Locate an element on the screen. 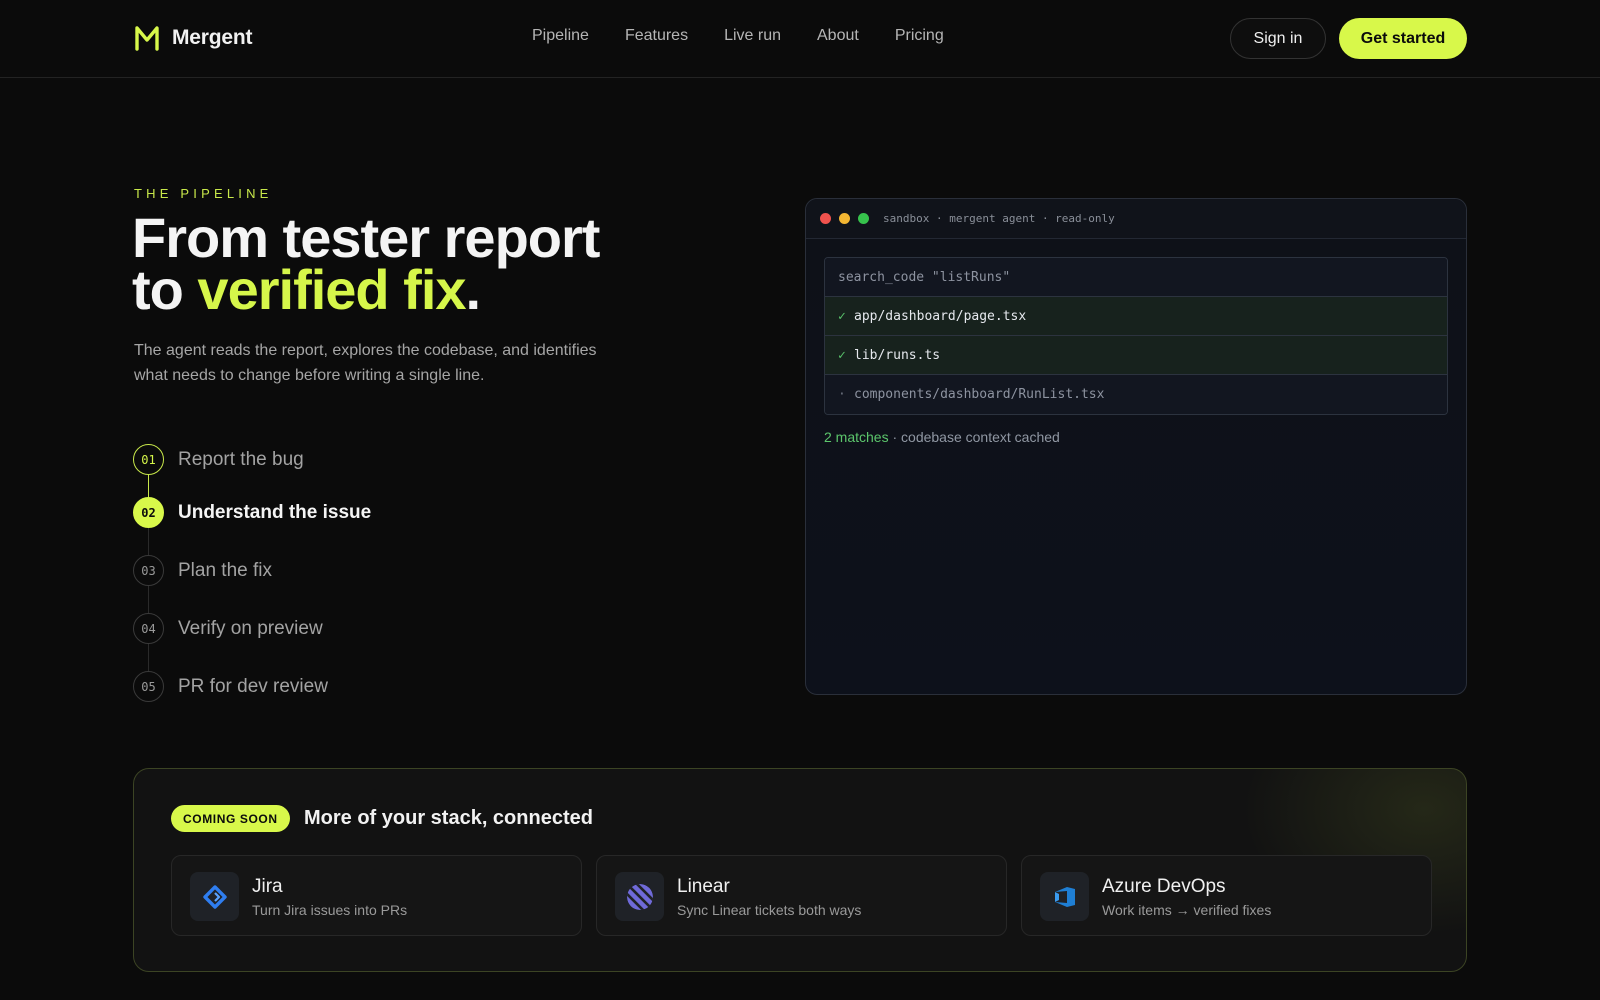 The width and height of the screenshot is (1600, 1000). close-dot-icon is located at coordinates (825, 218).